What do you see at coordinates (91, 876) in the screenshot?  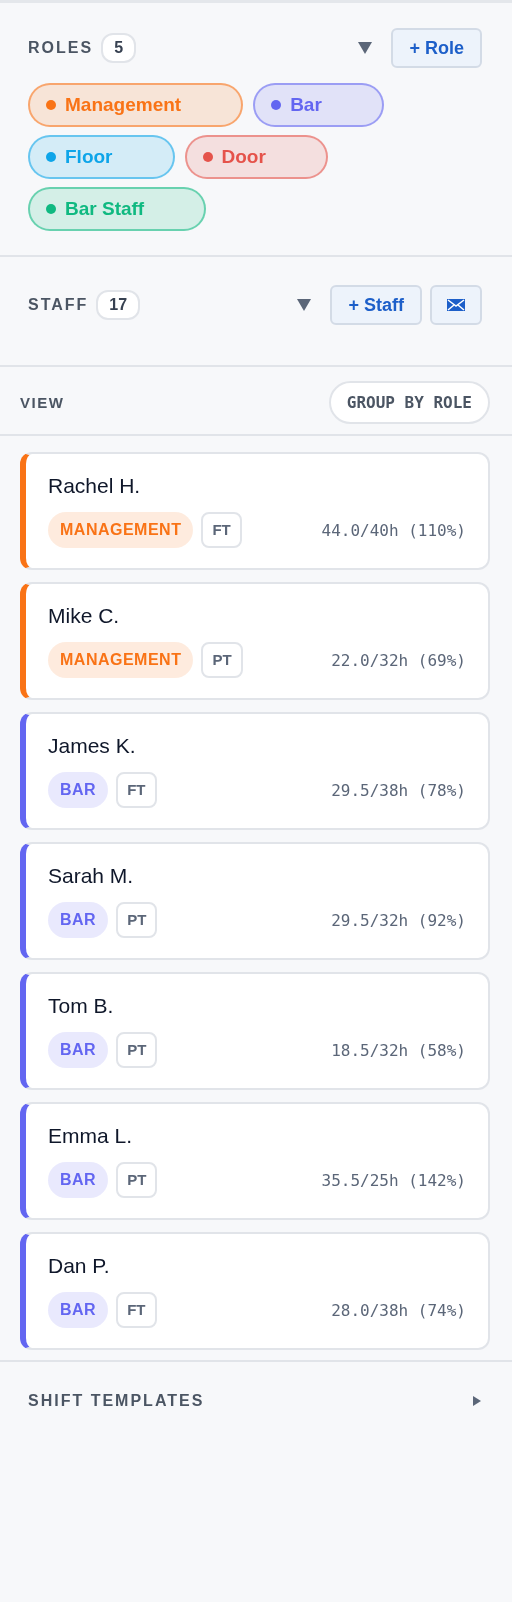 I see `staff-name: Sarah M.` at bounding box center [91, 876].